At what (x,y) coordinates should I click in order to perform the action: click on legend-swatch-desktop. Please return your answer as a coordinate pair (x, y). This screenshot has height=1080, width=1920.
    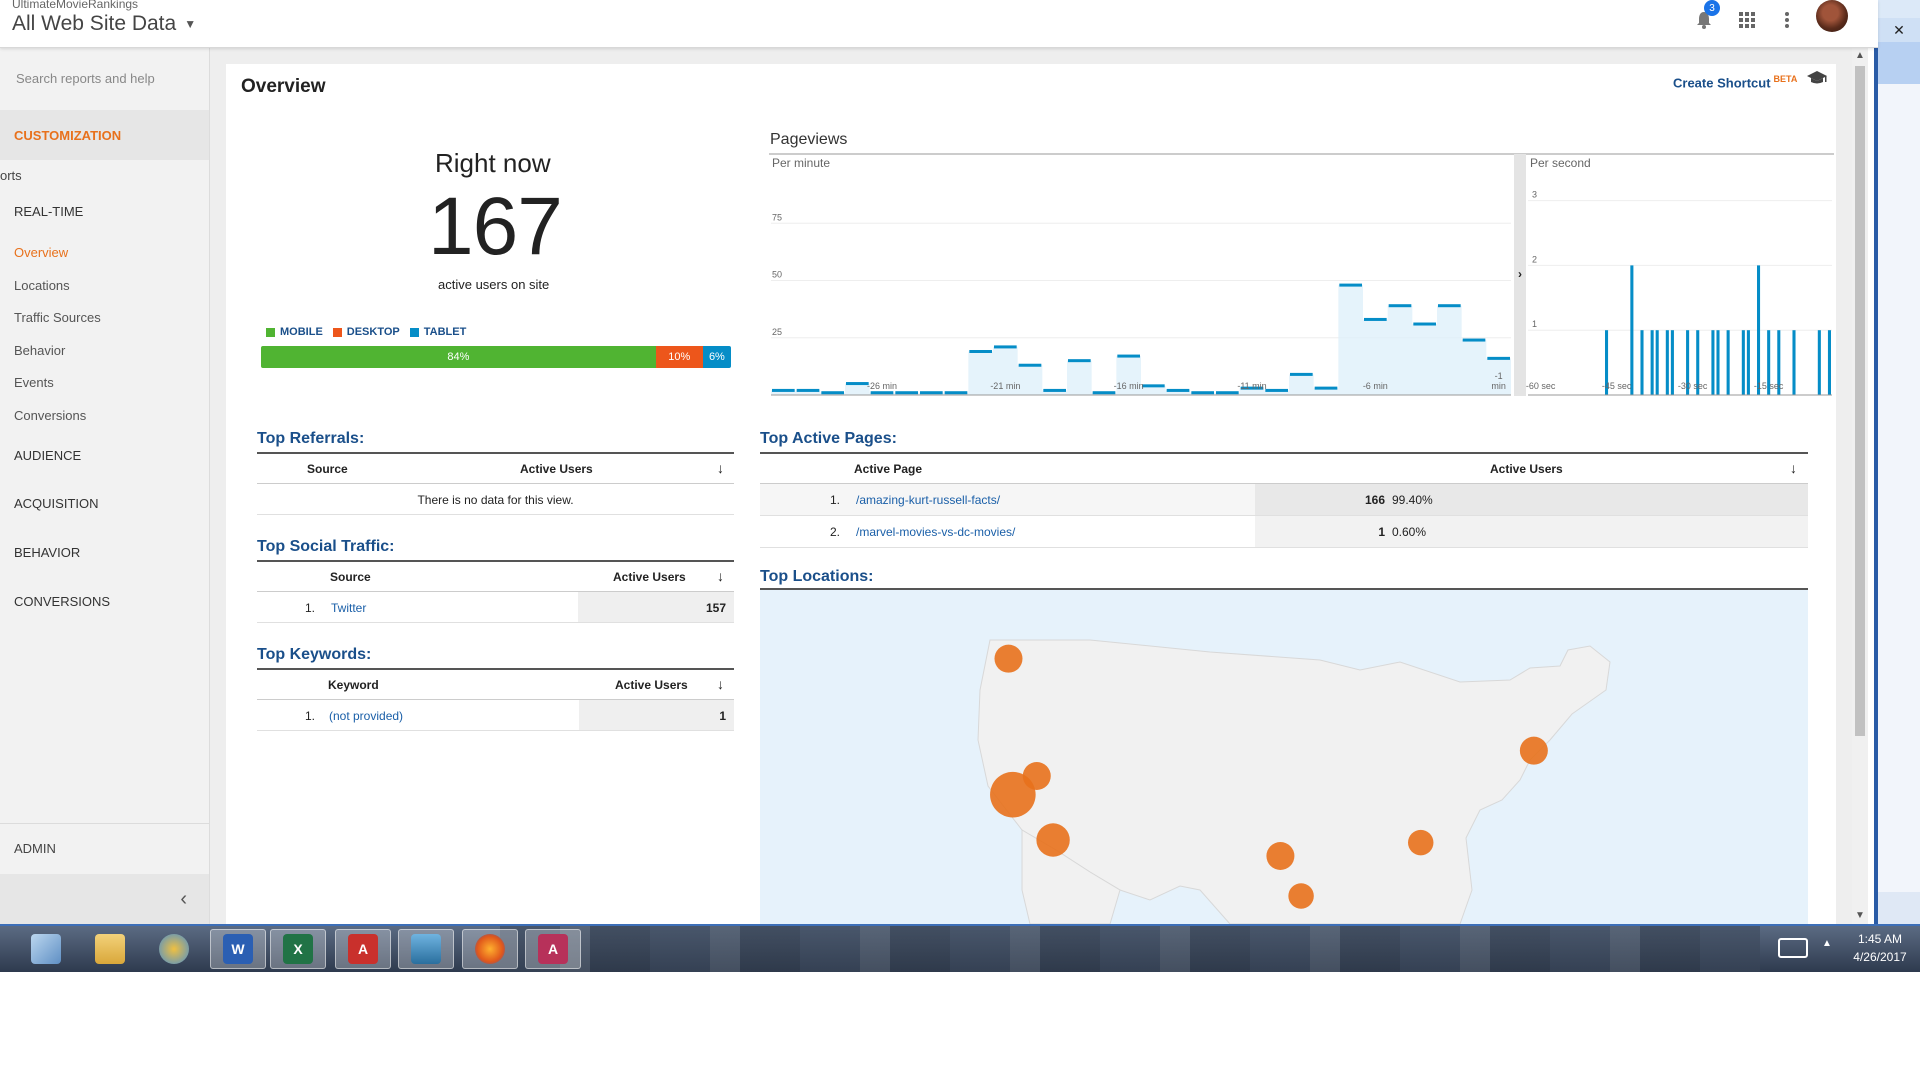
    Looking at the image, I should click on (337, 332).